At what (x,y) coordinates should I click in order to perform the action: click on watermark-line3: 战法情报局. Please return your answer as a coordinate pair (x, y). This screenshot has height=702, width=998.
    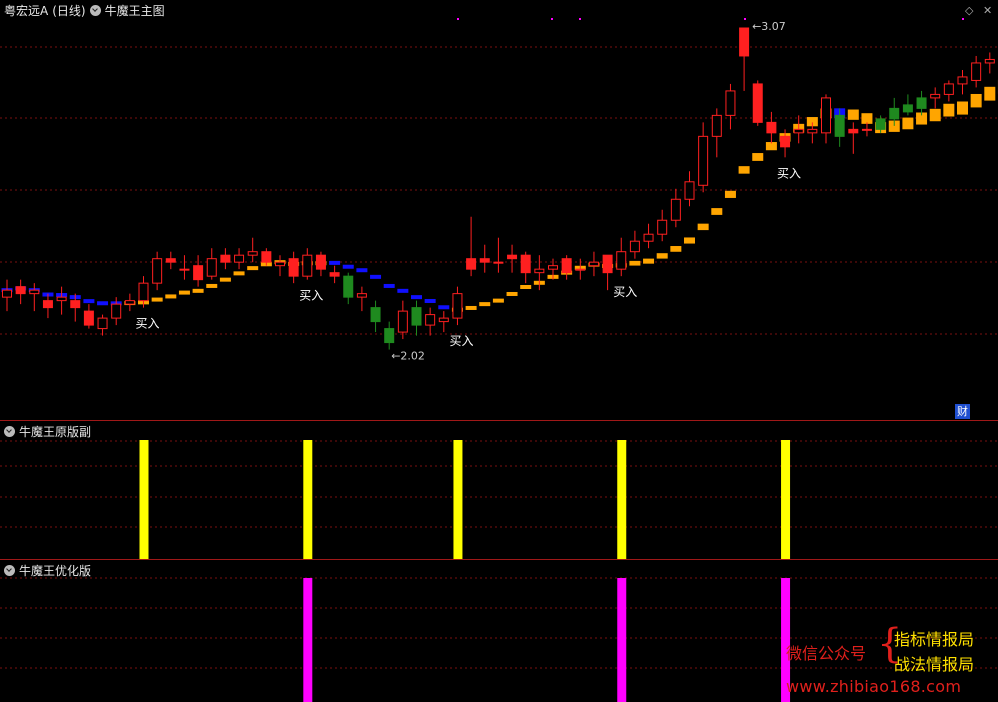
    Looking at the image, I should click on (934, 664).